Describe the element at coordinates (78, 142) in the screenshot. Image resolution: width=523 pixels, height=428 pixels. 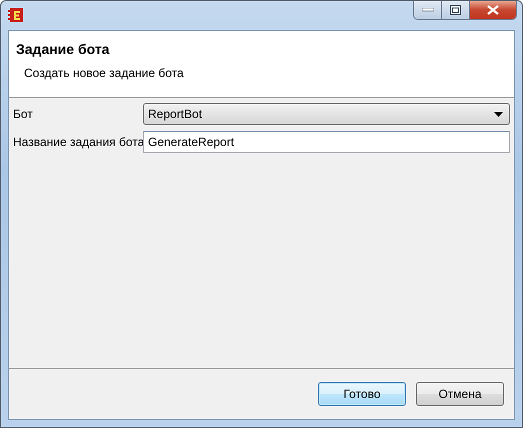
I see `field-label: Название задания бота` at that location.